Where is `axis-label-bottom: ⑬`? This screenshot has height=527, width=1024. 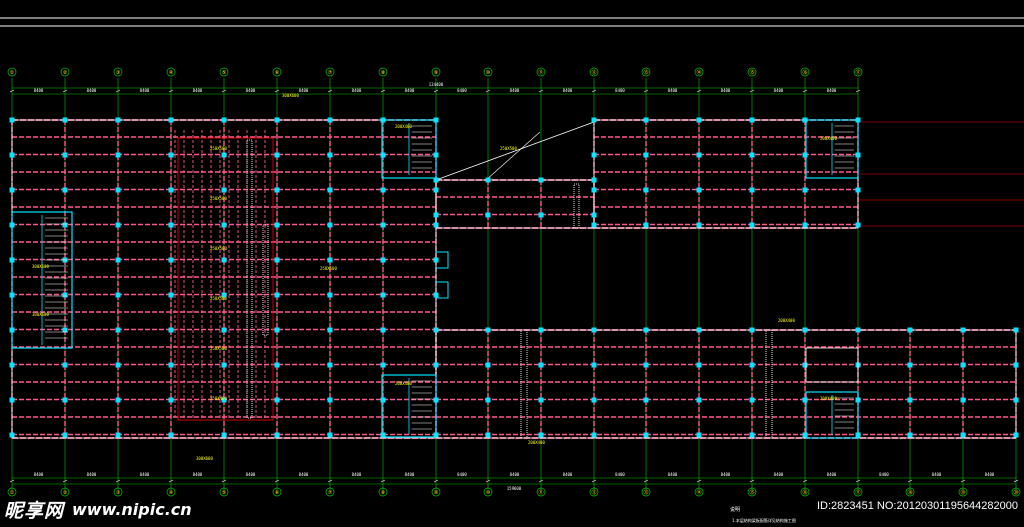 axis-label-bottom: ⑬ is located at coordinates (645, 492).